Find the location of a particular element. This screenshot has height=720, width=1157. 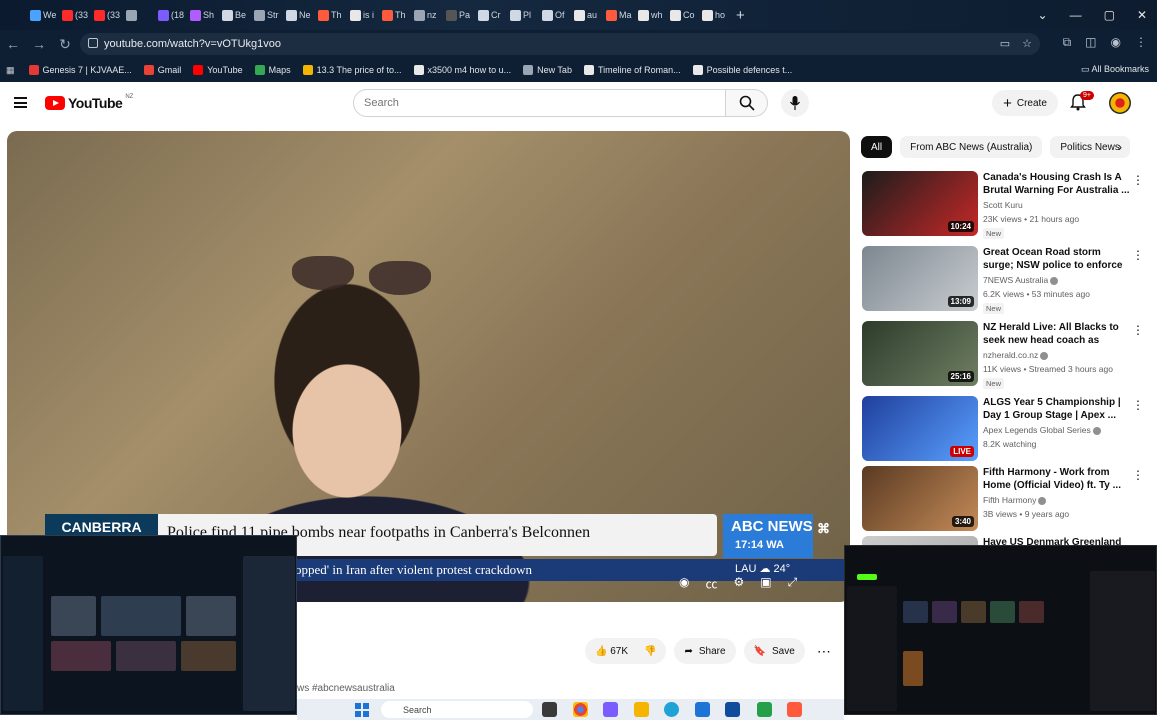

share-button: ➦ Share is located at coordinates (705, 651).